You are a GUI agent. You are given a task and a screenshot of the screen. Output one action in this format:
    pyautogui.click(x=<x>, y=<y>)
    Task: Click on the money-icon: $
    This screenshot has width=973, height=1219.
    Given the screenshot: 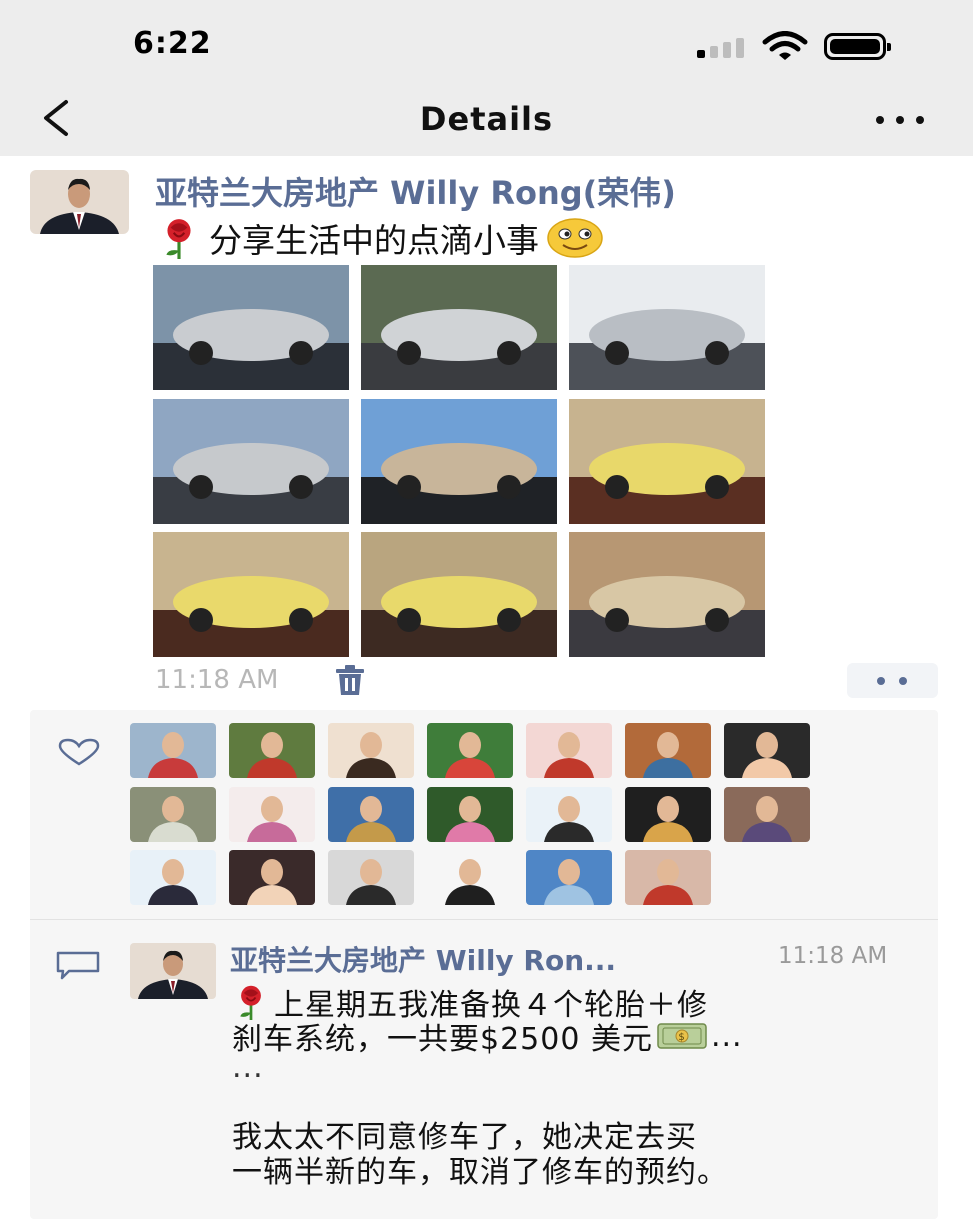 What is the action you would take?
    pyautogui.click(x=682, y=1036)
    